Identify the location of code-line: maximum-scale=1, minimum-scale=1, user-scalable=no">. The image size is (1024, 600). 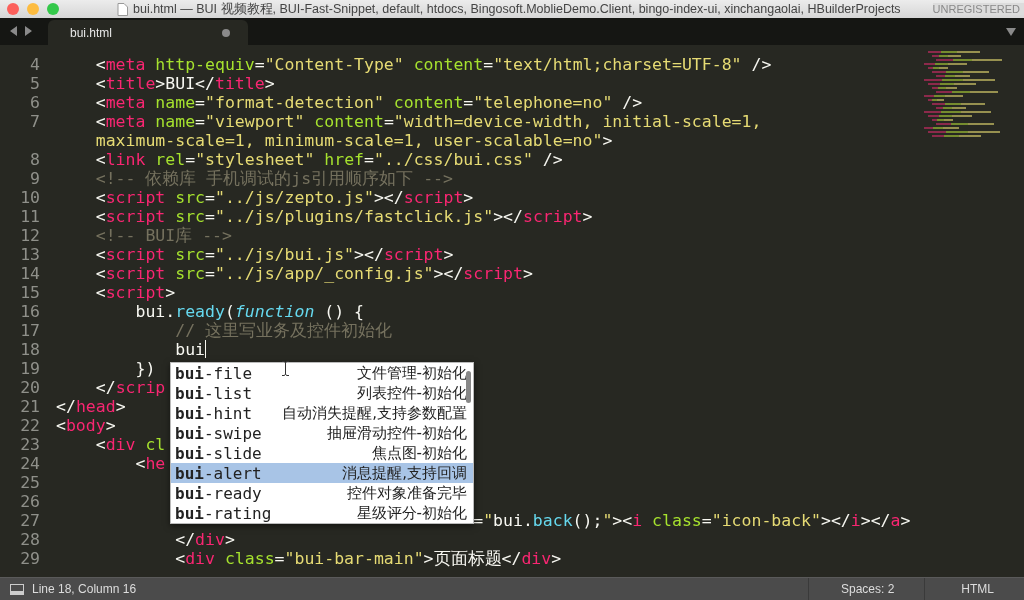
(354, 140).